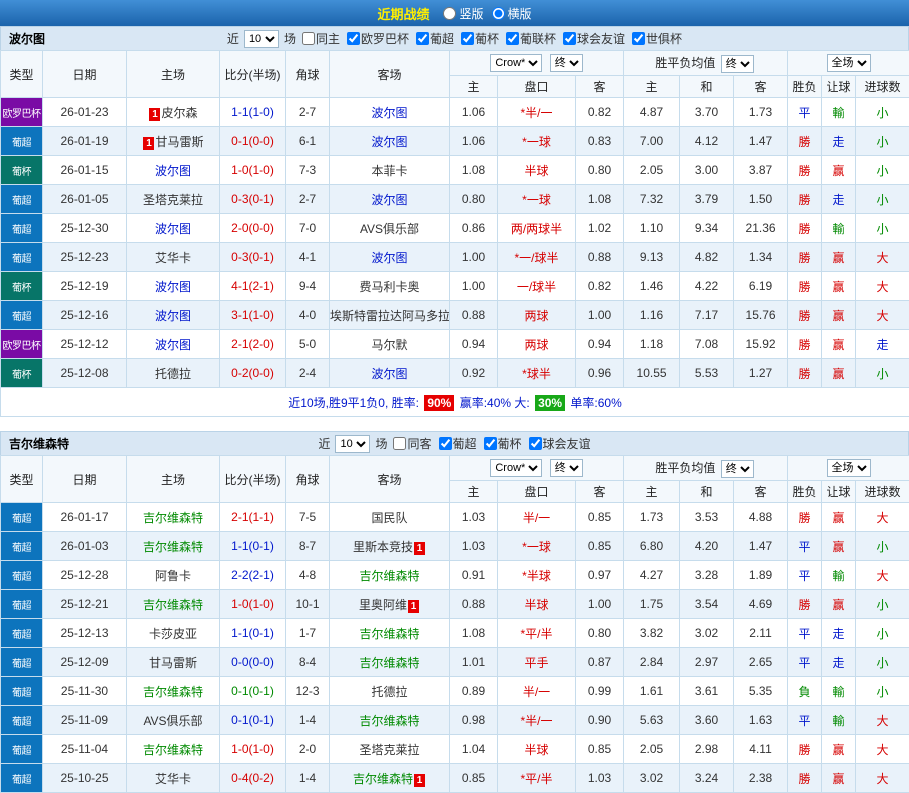 The width and height of the screenshot is (909, 793). What do you see at coordinates (390, 316) in the screenshot?
I see `team-link: 埃斯特雷拉达阿马多拉` at bounding box center [390, 316].